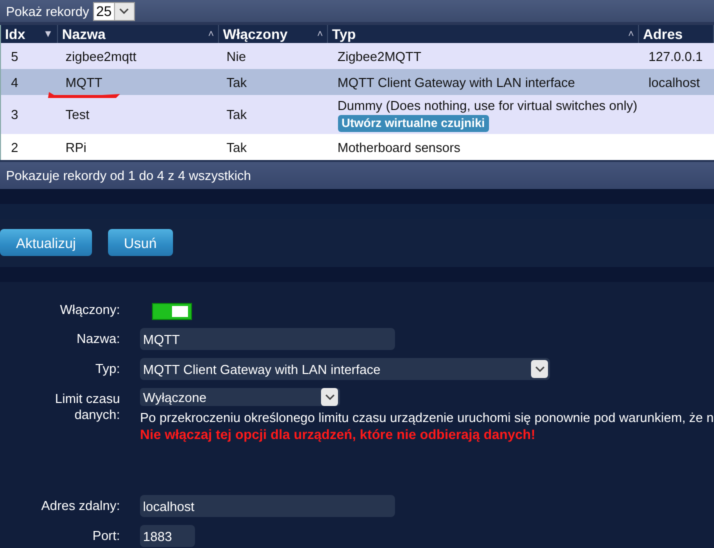 The image size is (714, 548). I want to click on table-cell: 4, so click(14, 82).